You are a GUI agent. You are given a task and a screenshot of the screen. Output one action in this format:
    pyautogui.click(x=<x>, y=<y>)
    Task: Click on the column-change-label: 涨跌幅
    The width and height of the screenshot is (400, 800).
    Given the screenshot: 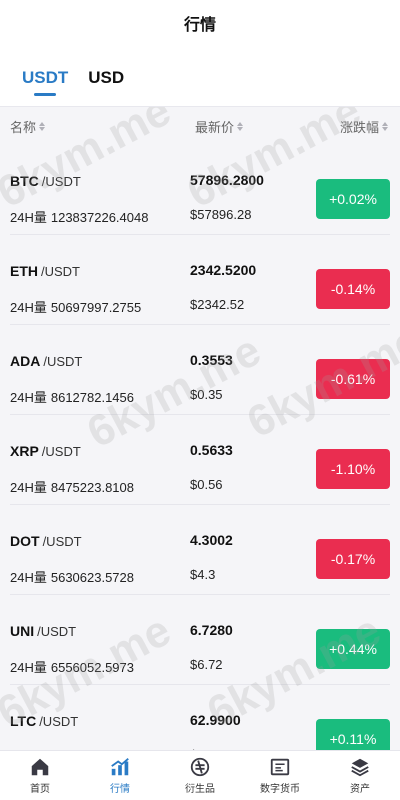 What is the action you would take?
    pyautogui.click(x=359, y=127)
    